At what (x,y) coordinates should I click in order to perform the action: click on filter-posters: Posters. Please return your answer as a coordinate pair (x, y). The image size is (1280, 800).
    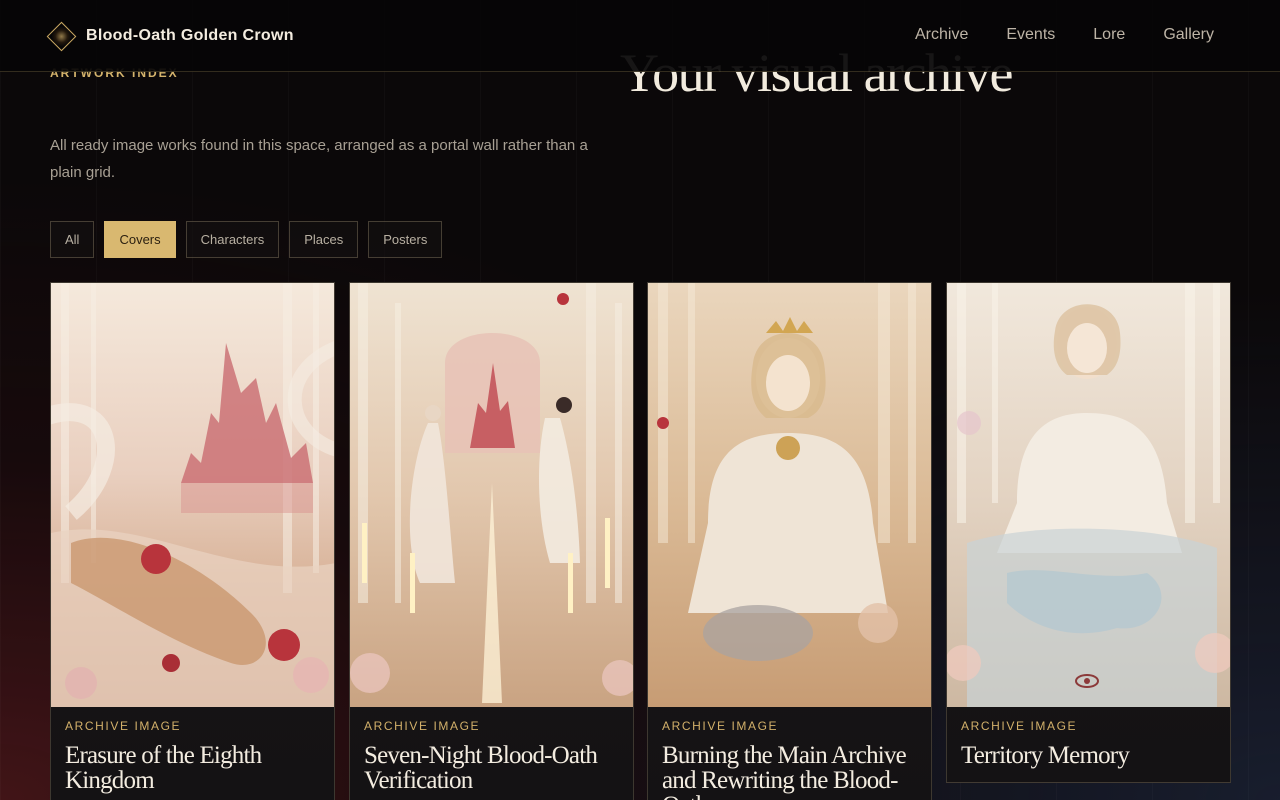
    Looking at the image, I should click on (405, 239).